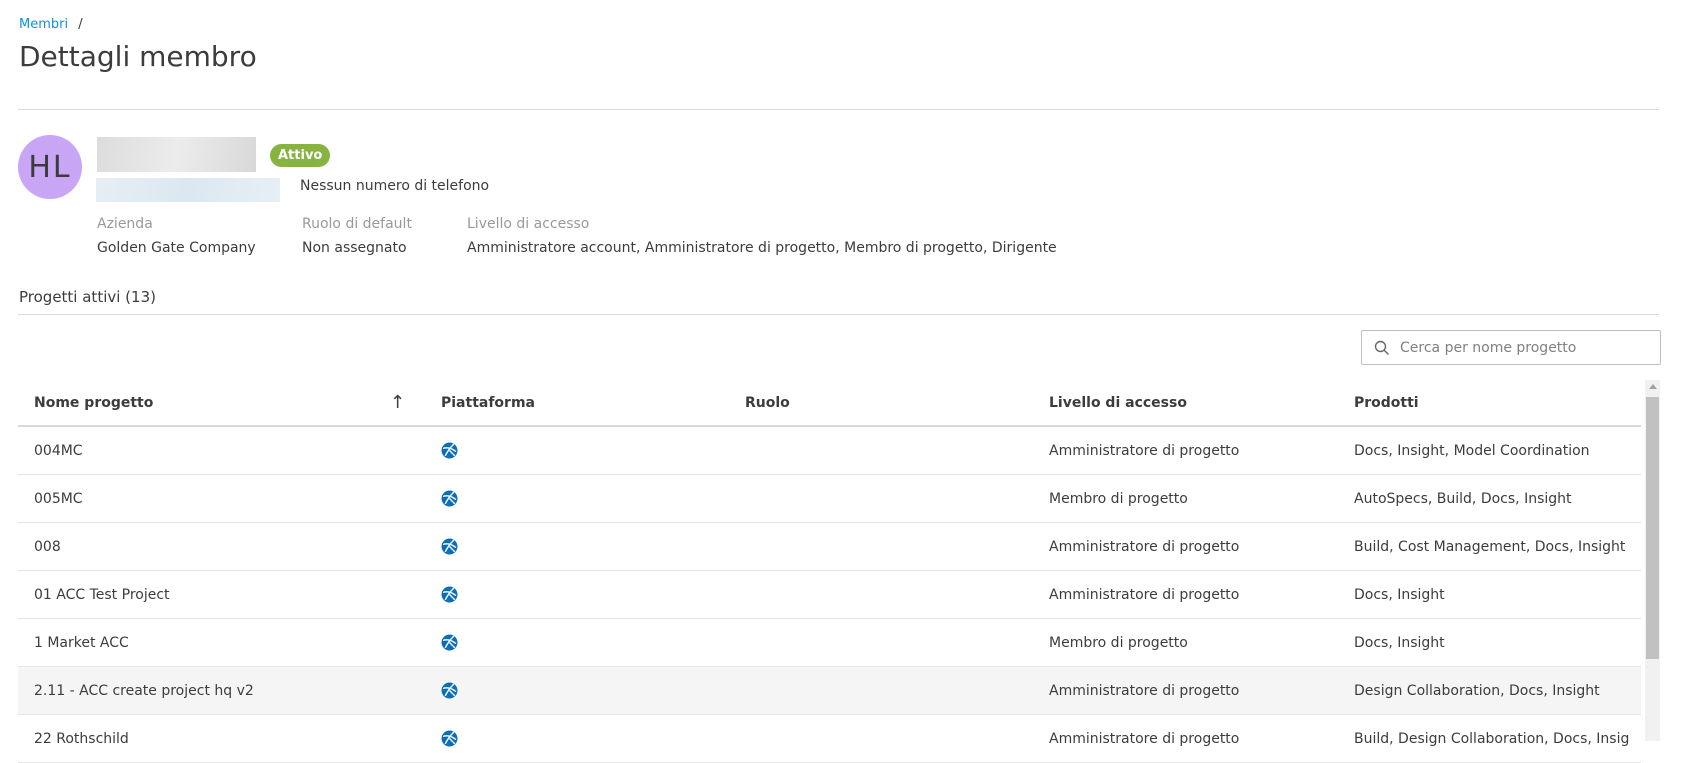 Image resolution: width=1683 pixels, height=763 pixels. I want to click on scrollbar-thumb, so click(1652, 528).